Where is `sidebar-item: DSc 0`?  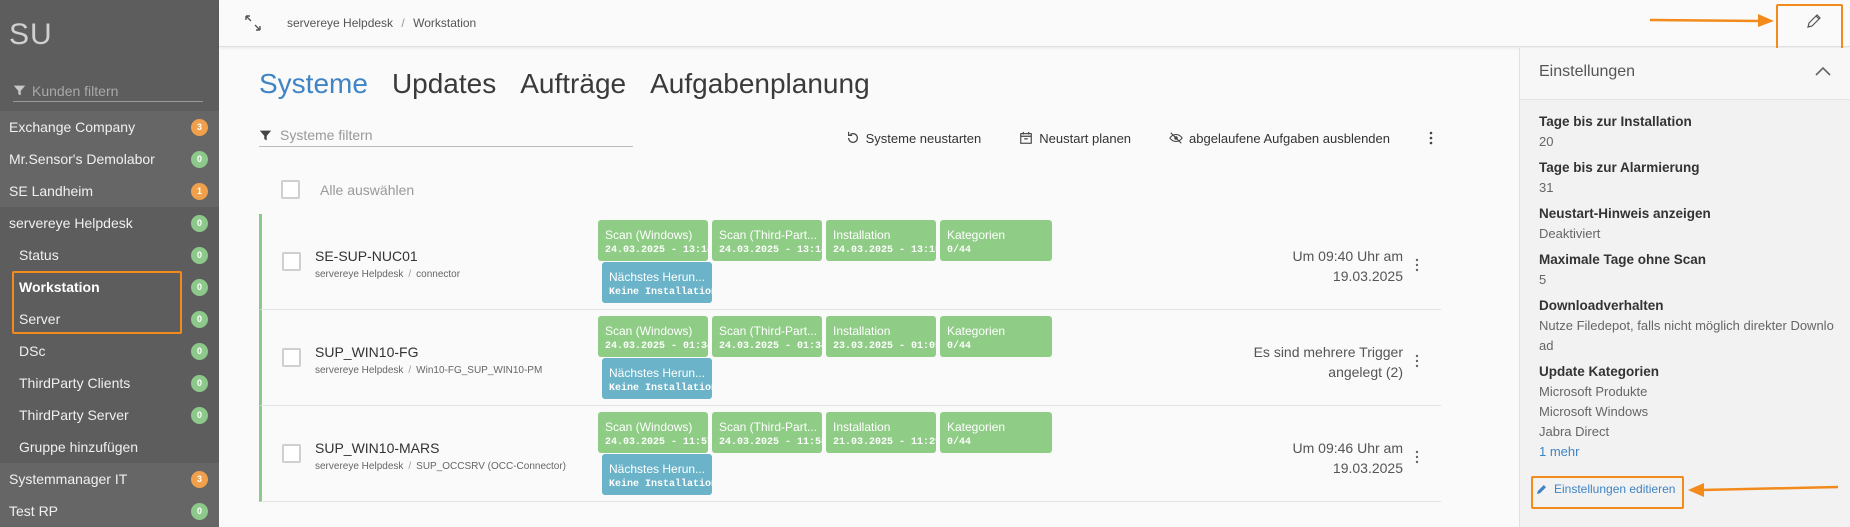
sidebar-item: DSc 0 is located at coordinates (109, 351).